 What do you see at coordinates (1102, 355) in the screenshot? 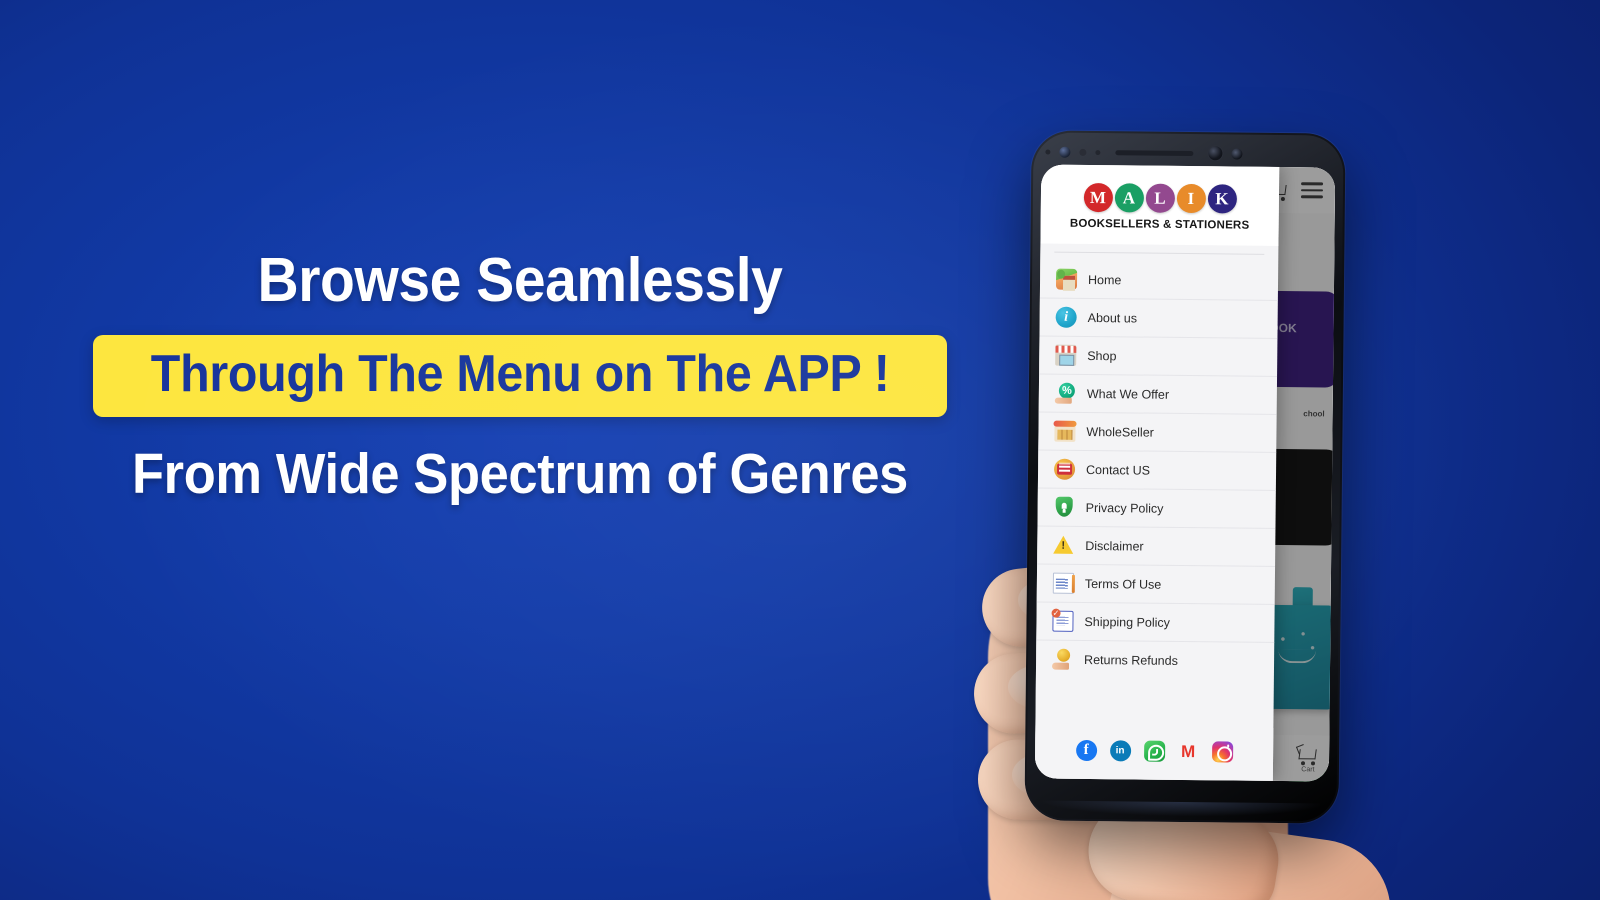
I see `menu-label: Shop` at bounding box center [1102, 355].